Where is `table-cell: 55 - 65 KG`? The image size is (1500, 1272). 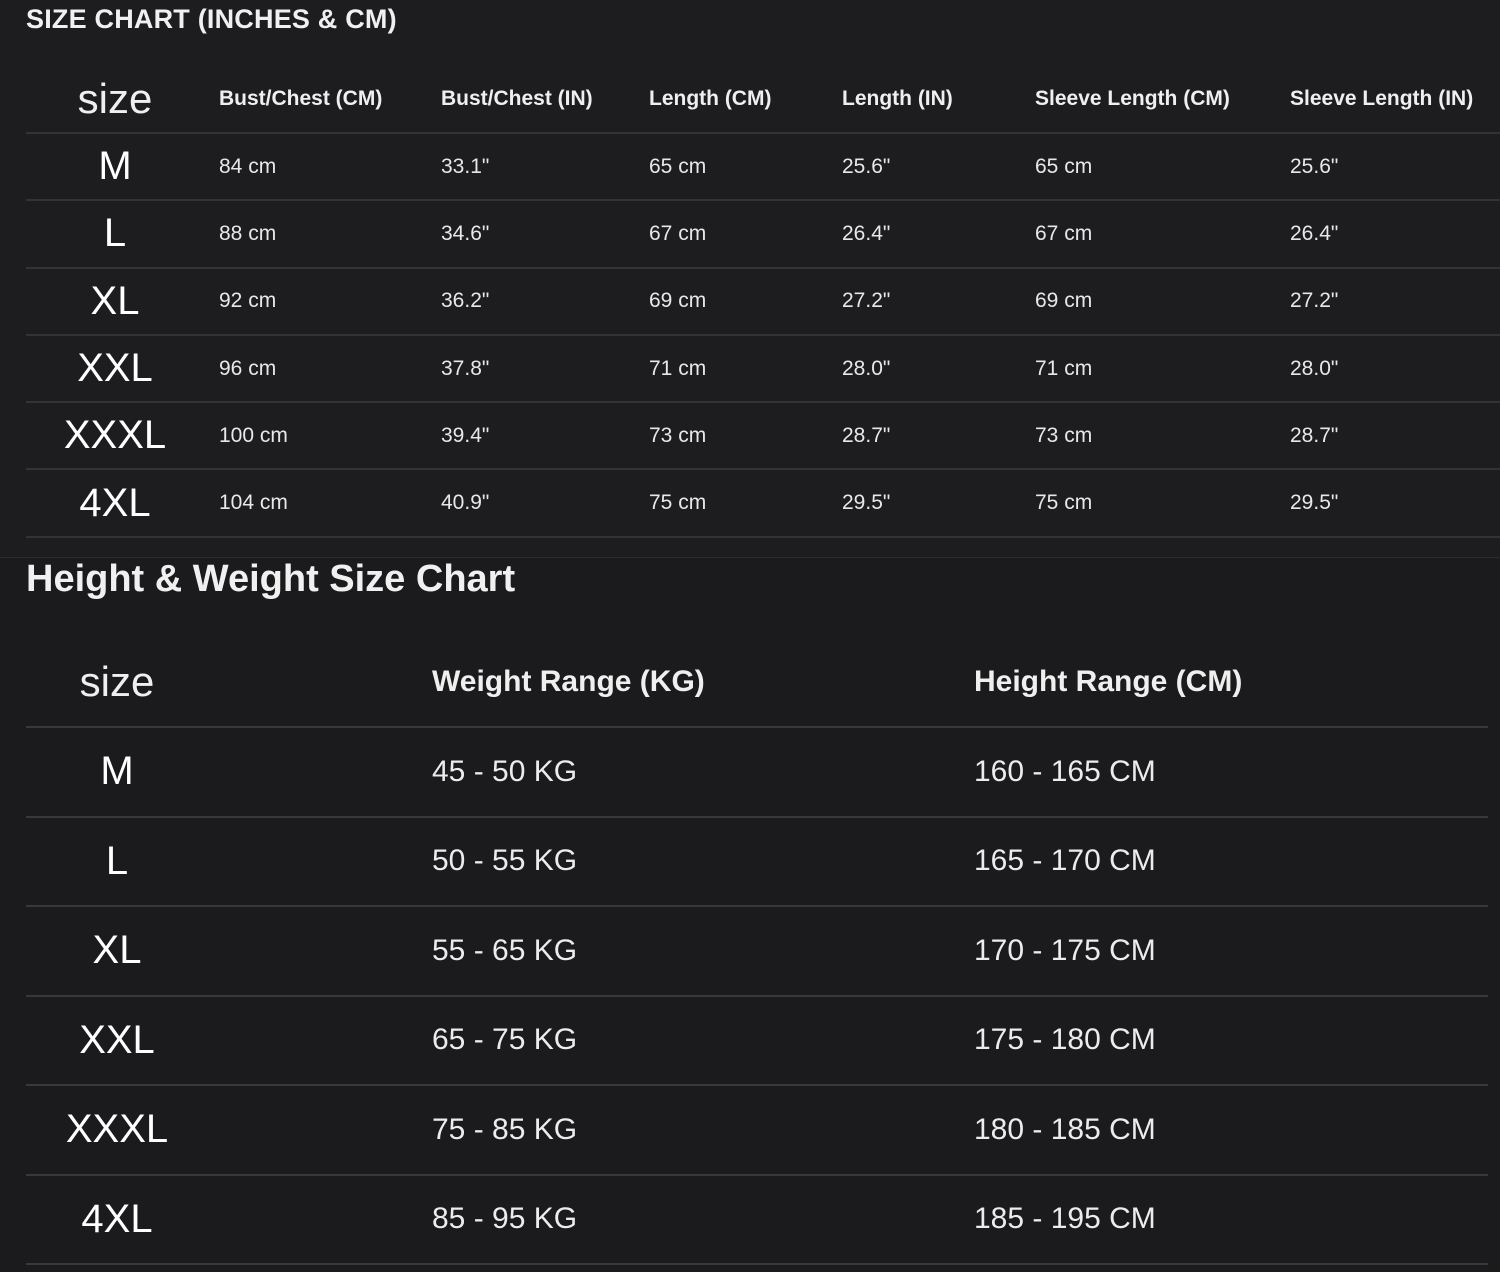 table-cell: 55 - 65 KG is located at coordinates (505, 950).